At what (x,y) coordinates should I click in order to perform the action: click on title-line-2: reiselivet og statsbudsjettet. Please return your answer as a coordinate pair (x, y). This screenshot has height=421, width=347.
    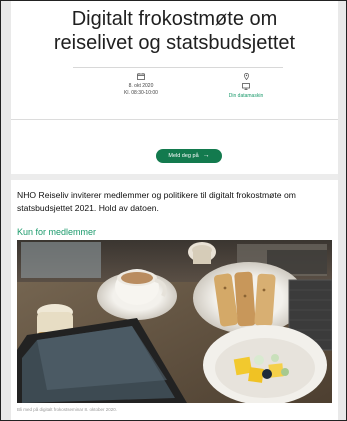
    Looking at the image, I should click on (174, 43).